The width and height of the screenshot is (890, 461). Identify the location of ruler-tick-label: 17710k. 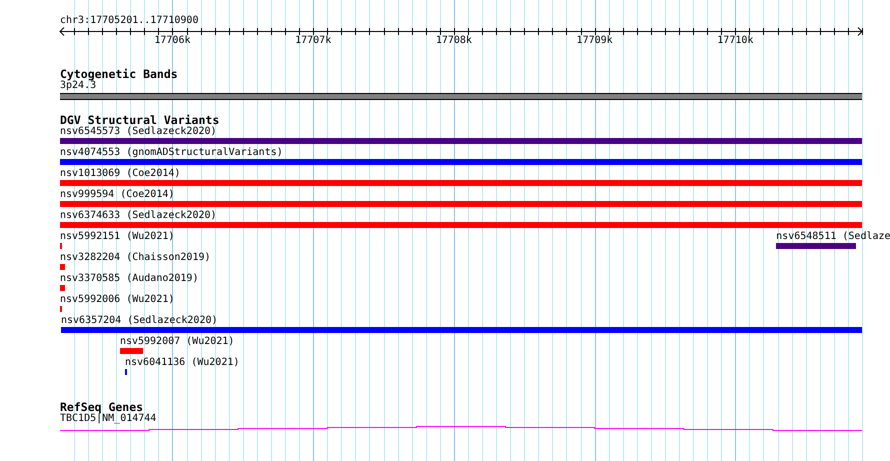
(735, 41).